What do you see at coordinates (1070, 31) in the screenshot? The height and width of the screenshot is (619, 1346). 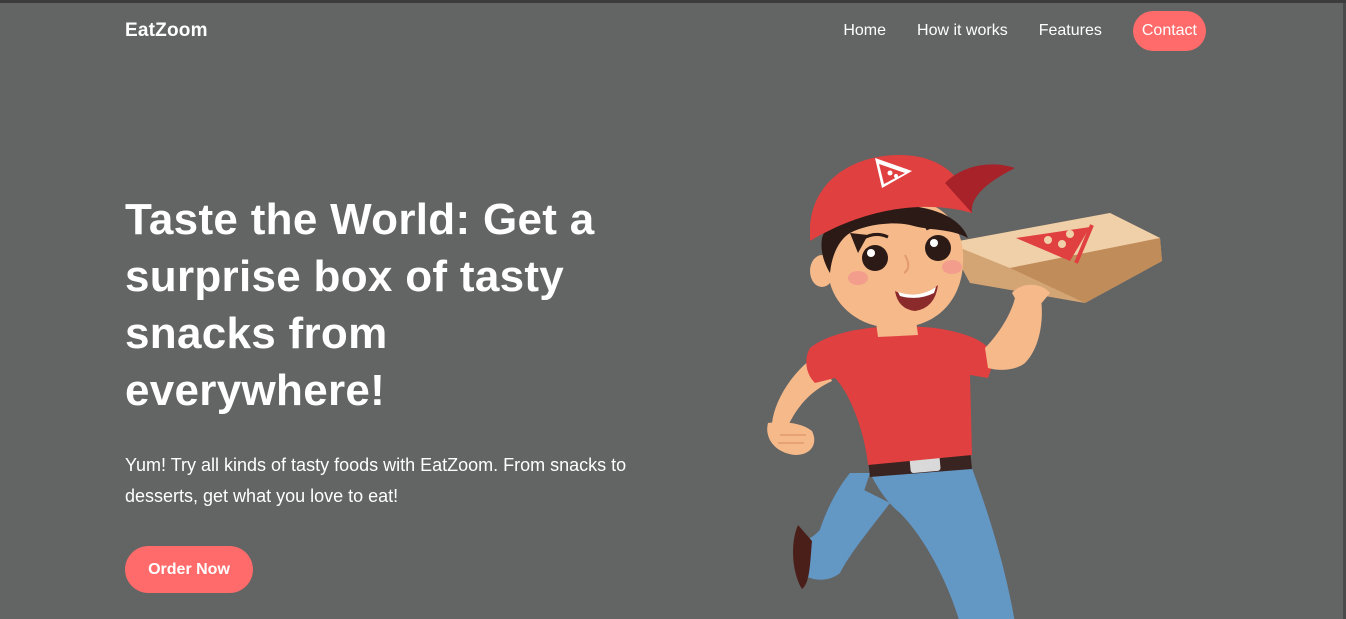 I see `nav-features: Features` at bounding box center [1070, 31].